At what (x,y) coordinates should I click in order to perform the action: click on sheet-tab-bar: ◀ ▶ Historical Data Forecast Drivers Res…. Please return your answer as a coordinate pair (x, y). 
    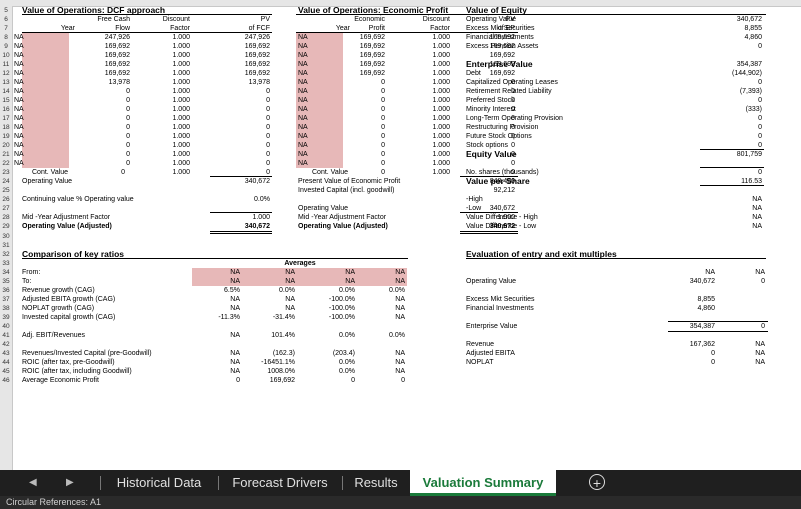
    Looking at the image, I should click on (400, 483).